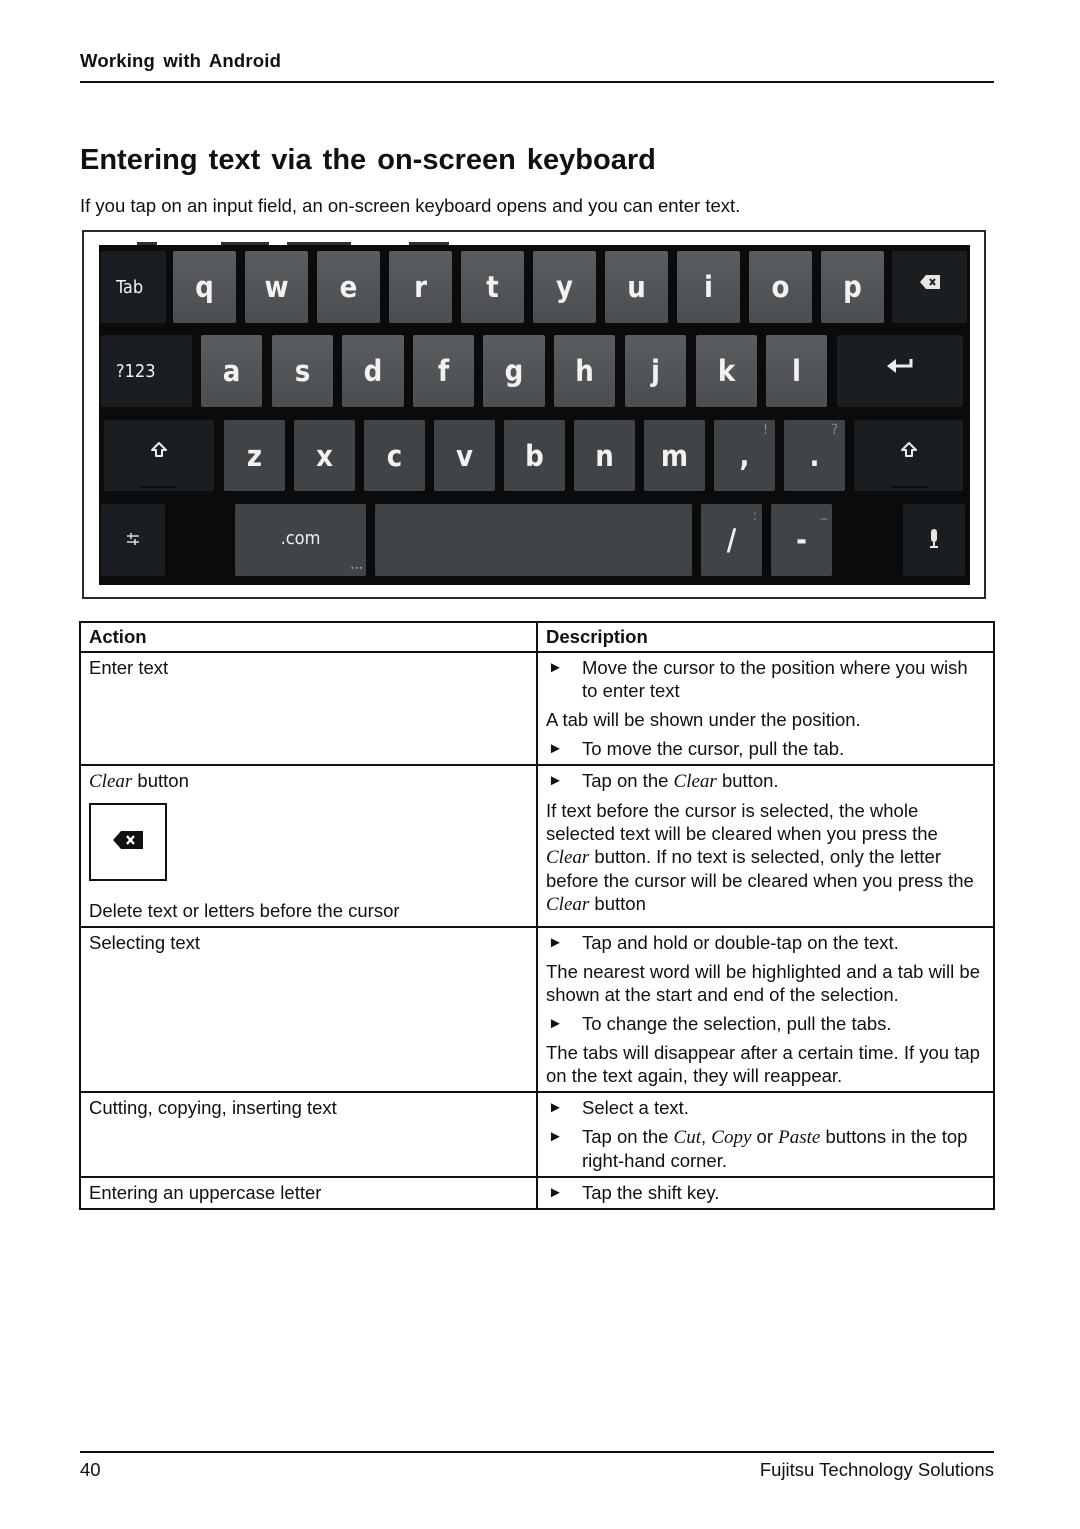 Image resolution: width=1080 pixels, height=1529 pixels. I want to click on action-cell: Selecting text, so click(308, 1009).